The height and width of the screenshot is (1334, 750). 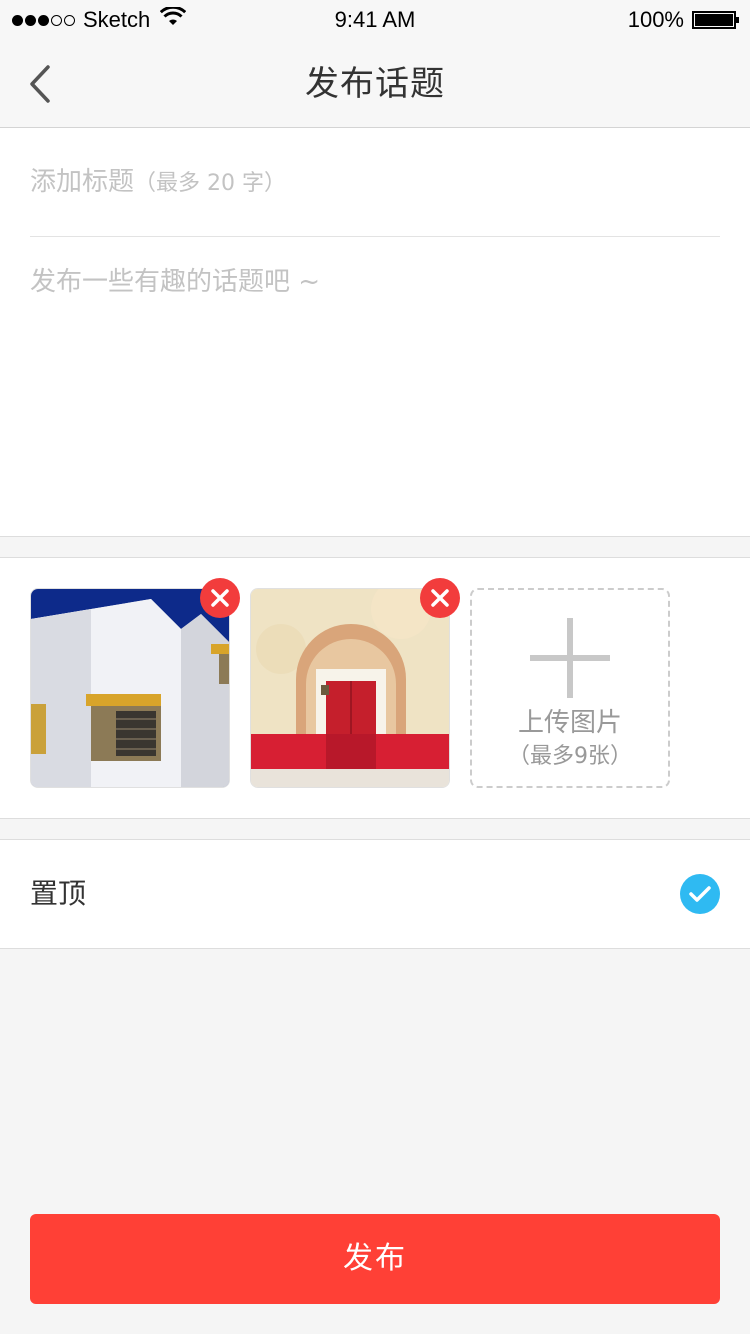 I want to click on title-placeholder-hint: （最多 20 字）, so click(x=210, y=183).